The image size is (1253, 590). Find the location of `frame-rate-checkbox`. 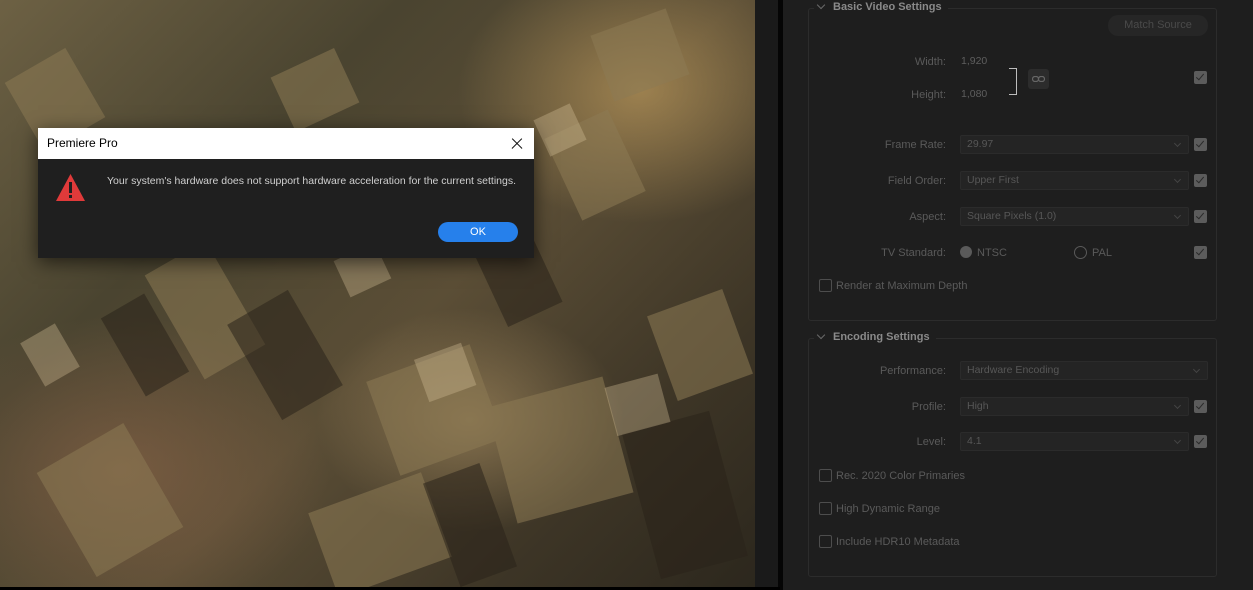

frame-rate-checkbox is located at coordinates (1200, 144).